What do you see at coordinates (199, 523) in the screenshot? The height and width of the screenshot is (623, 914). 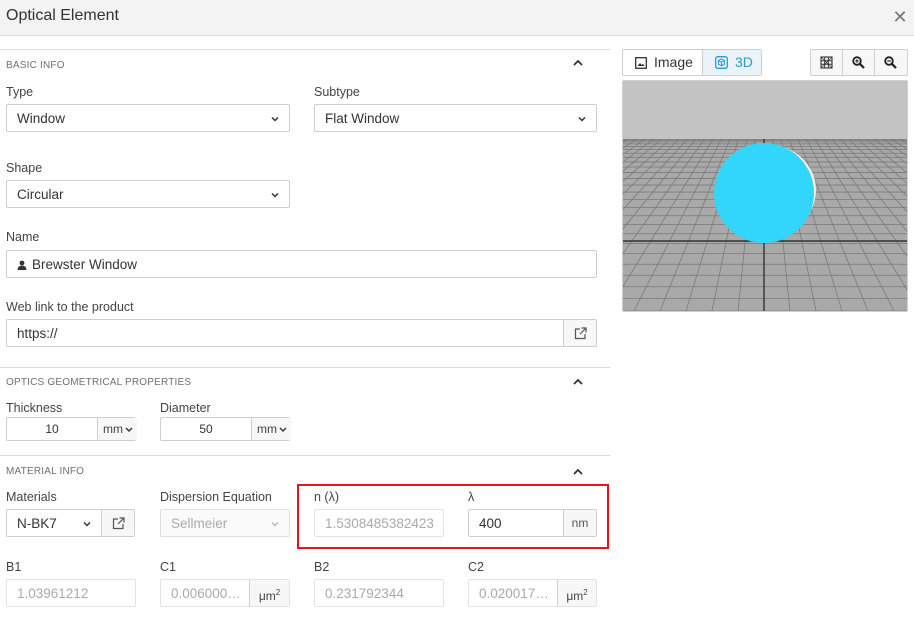 I see `dispersion-value: Sellmeier` at bounding box center [199, 523].